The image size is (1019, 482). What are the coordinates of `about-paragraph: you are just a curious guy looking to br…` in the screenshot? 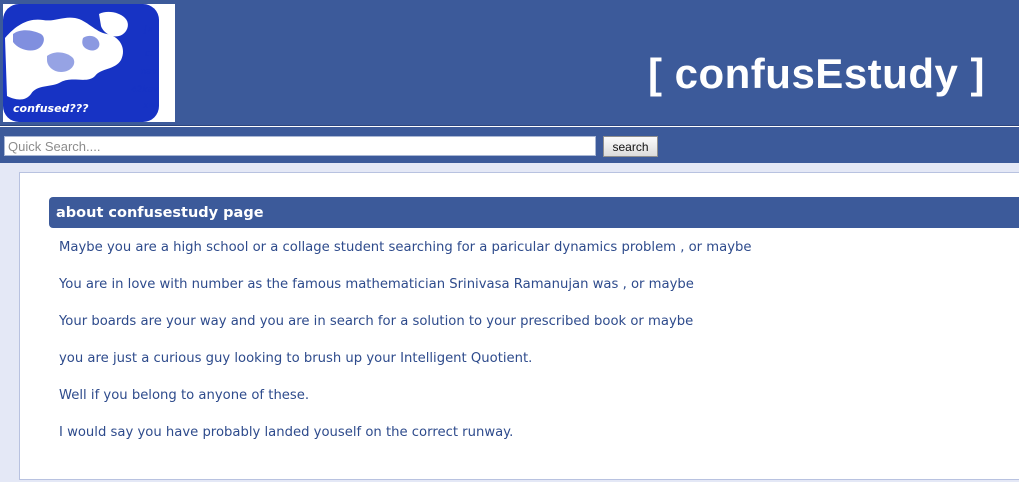 It's located at (296, 358).